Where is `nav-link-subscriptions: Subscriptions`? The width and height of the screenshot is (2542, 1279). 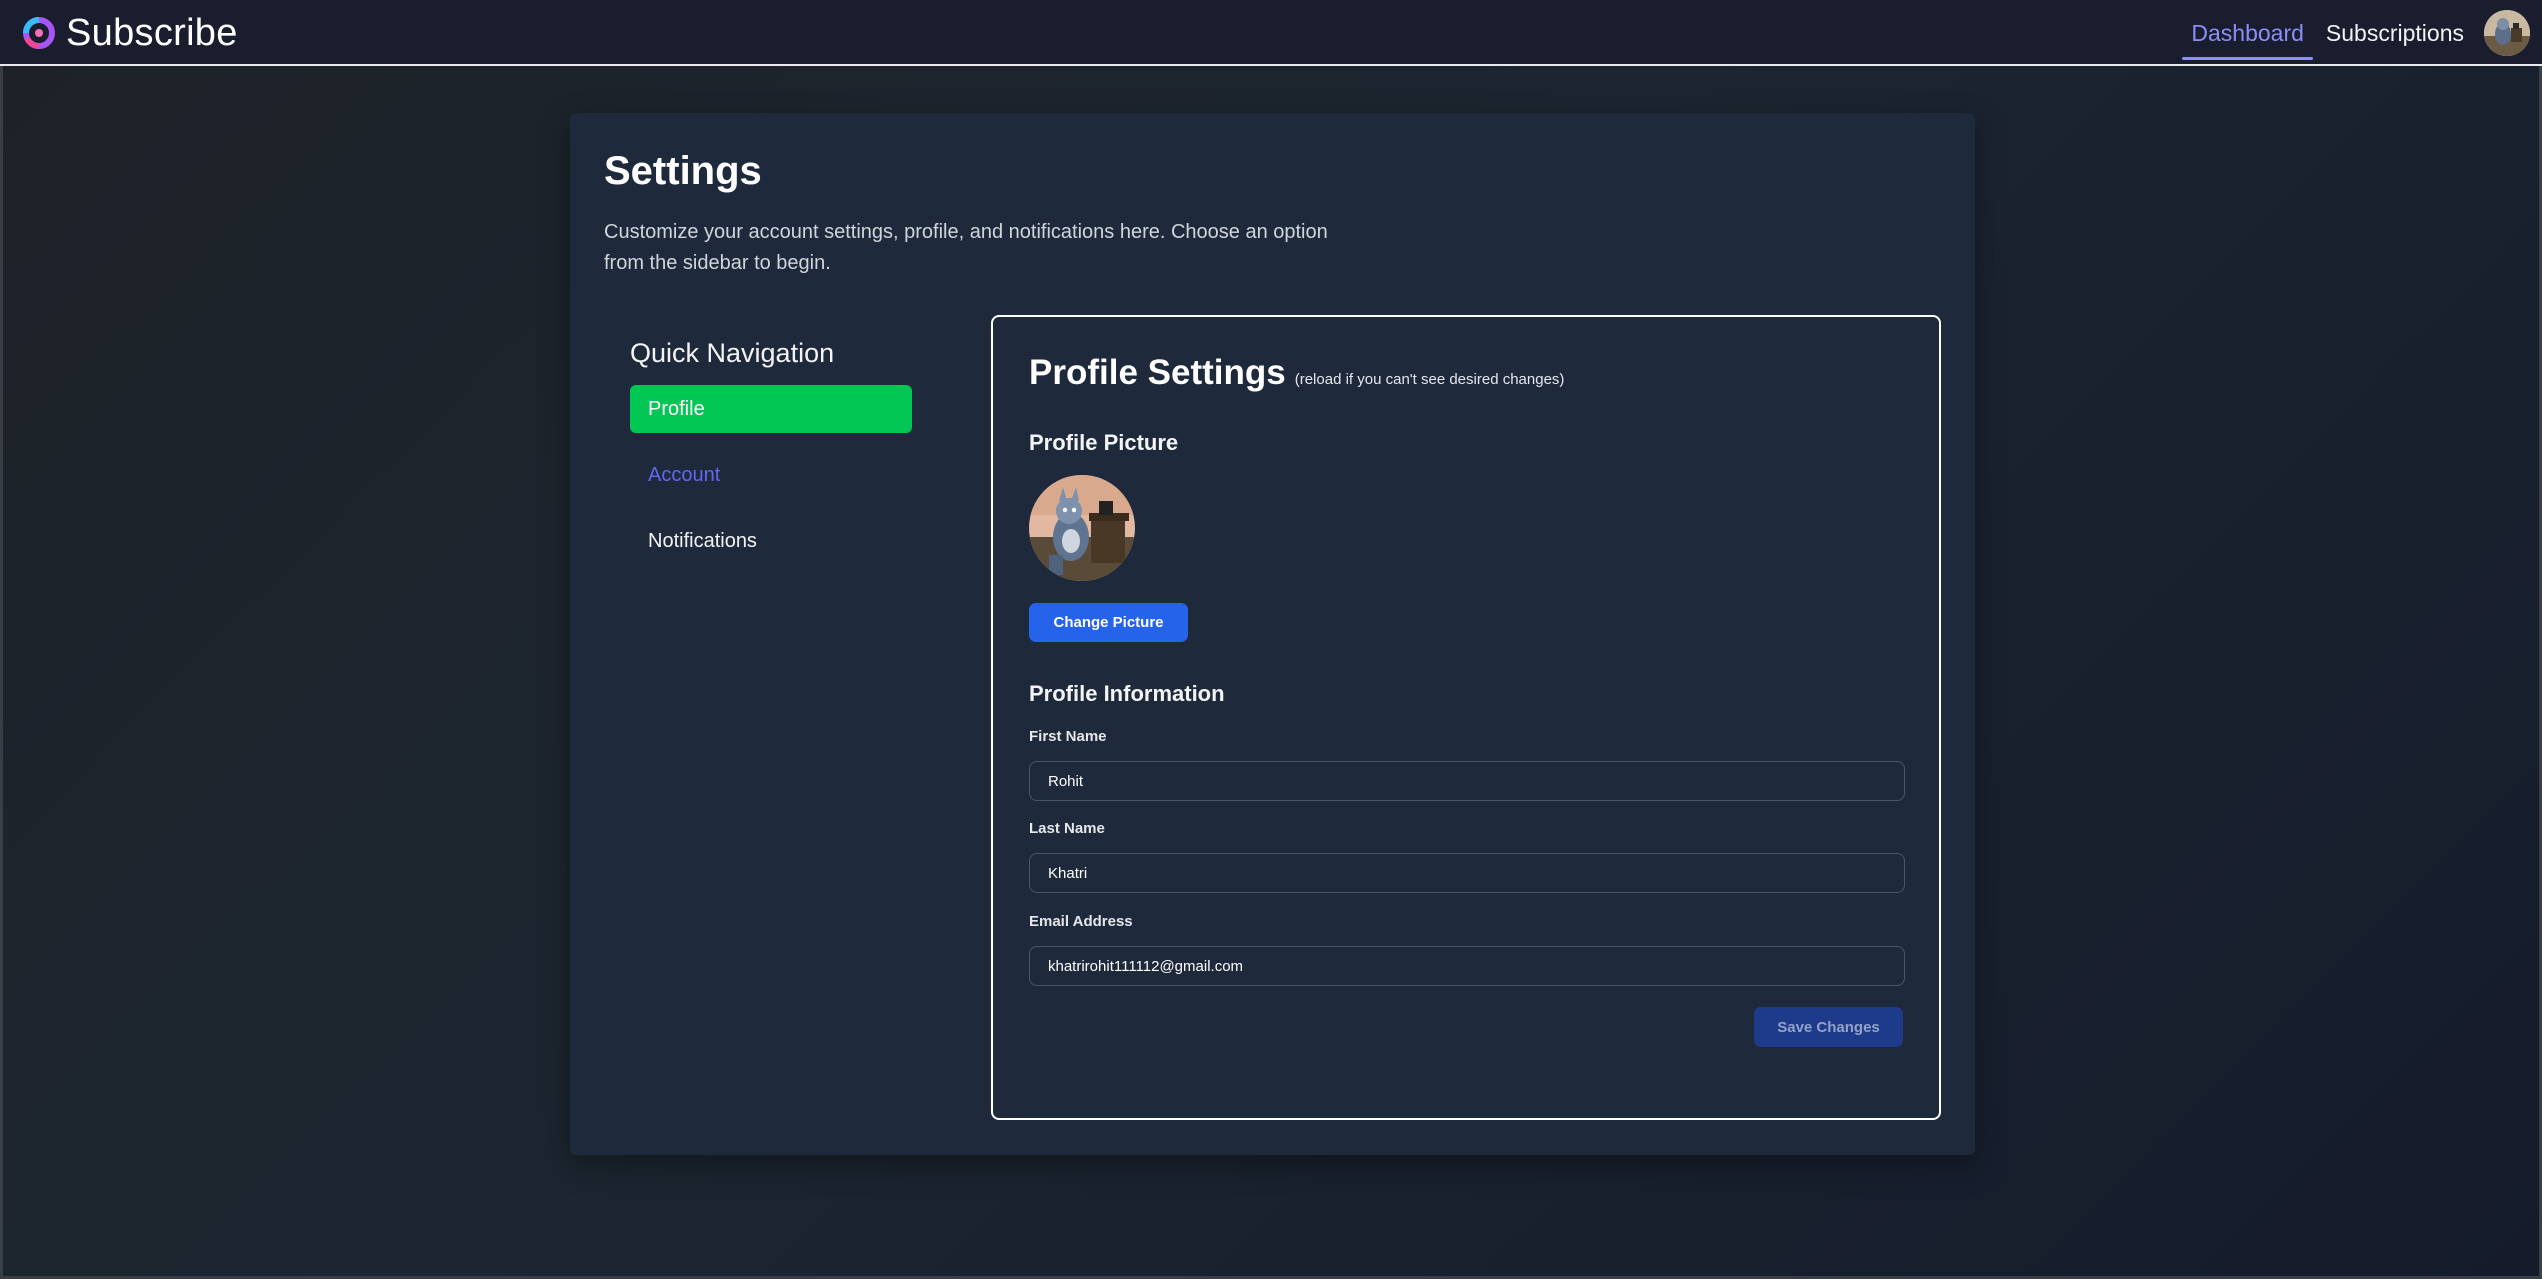
nav-link-subscriptions: Subscriptions is located at coordinates (2395, 33).